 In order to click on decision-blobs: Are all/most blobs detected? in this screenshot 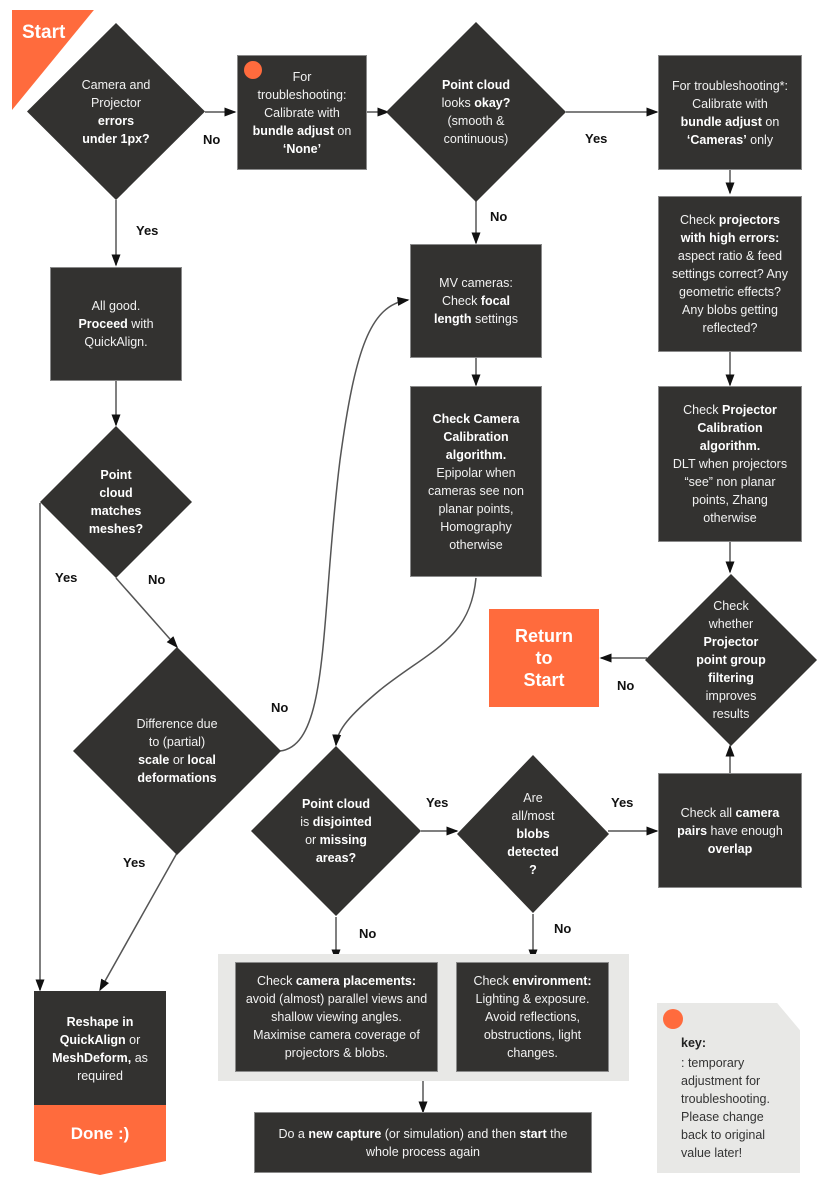, I will do `click(533, 834)`.